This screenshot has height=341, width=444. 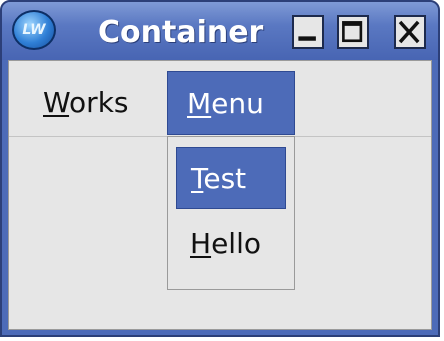 What do you see at coordinates (225, 178) in the screenshot?
I see `menu-item-test-label: est` at bounding box center [225, 178].